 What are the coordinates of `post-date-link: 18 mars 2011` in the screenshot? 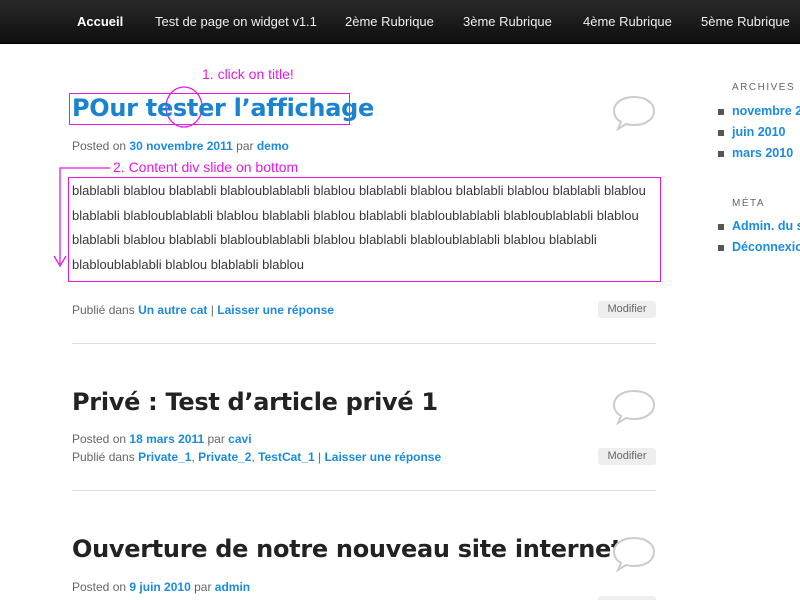 It's located at (166, 439).